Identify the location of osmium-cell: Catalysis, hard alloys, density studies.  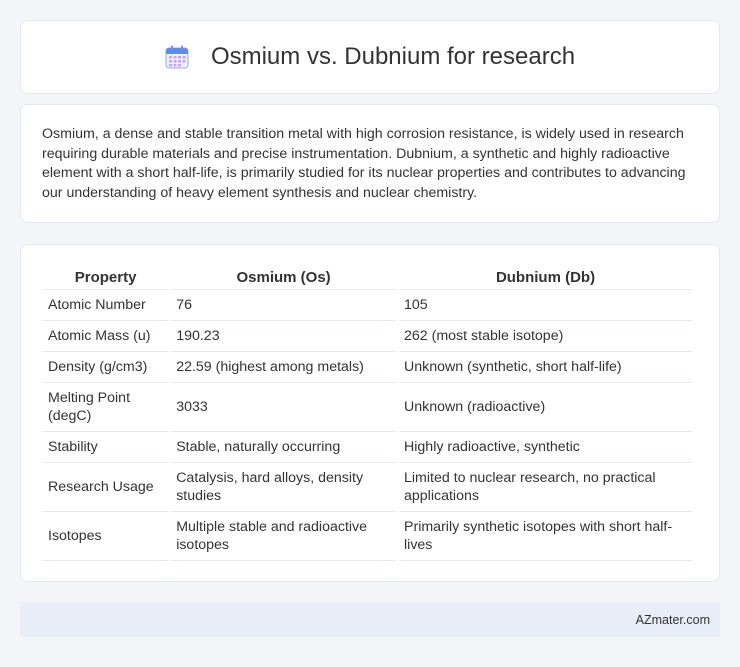
(284, 487).